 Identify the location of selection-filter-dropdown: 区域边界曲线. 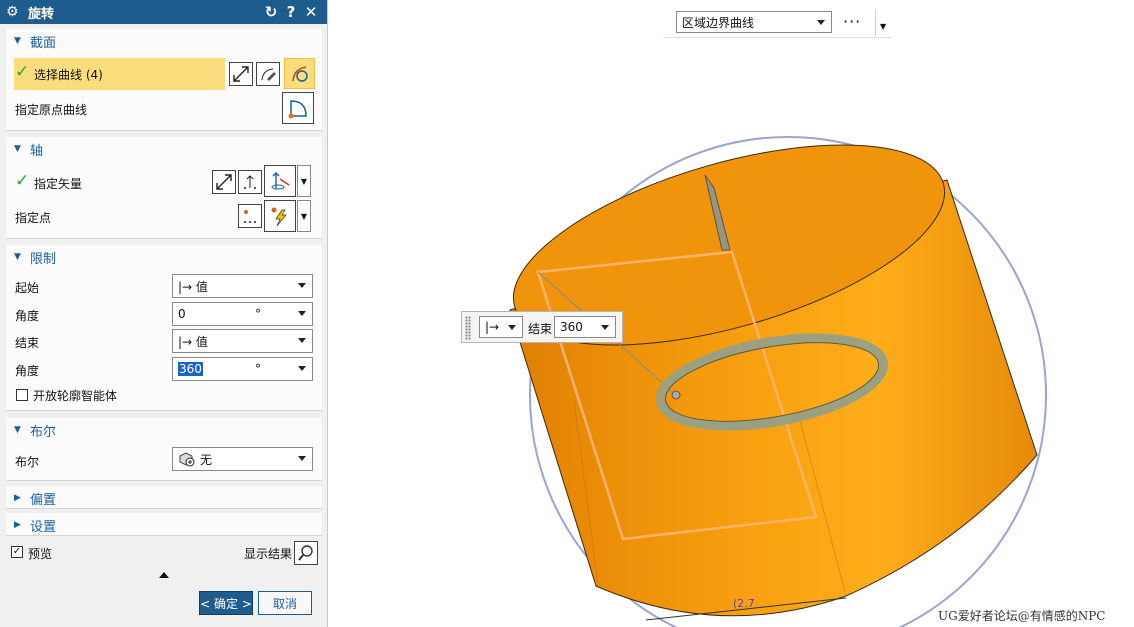
(754, 22).